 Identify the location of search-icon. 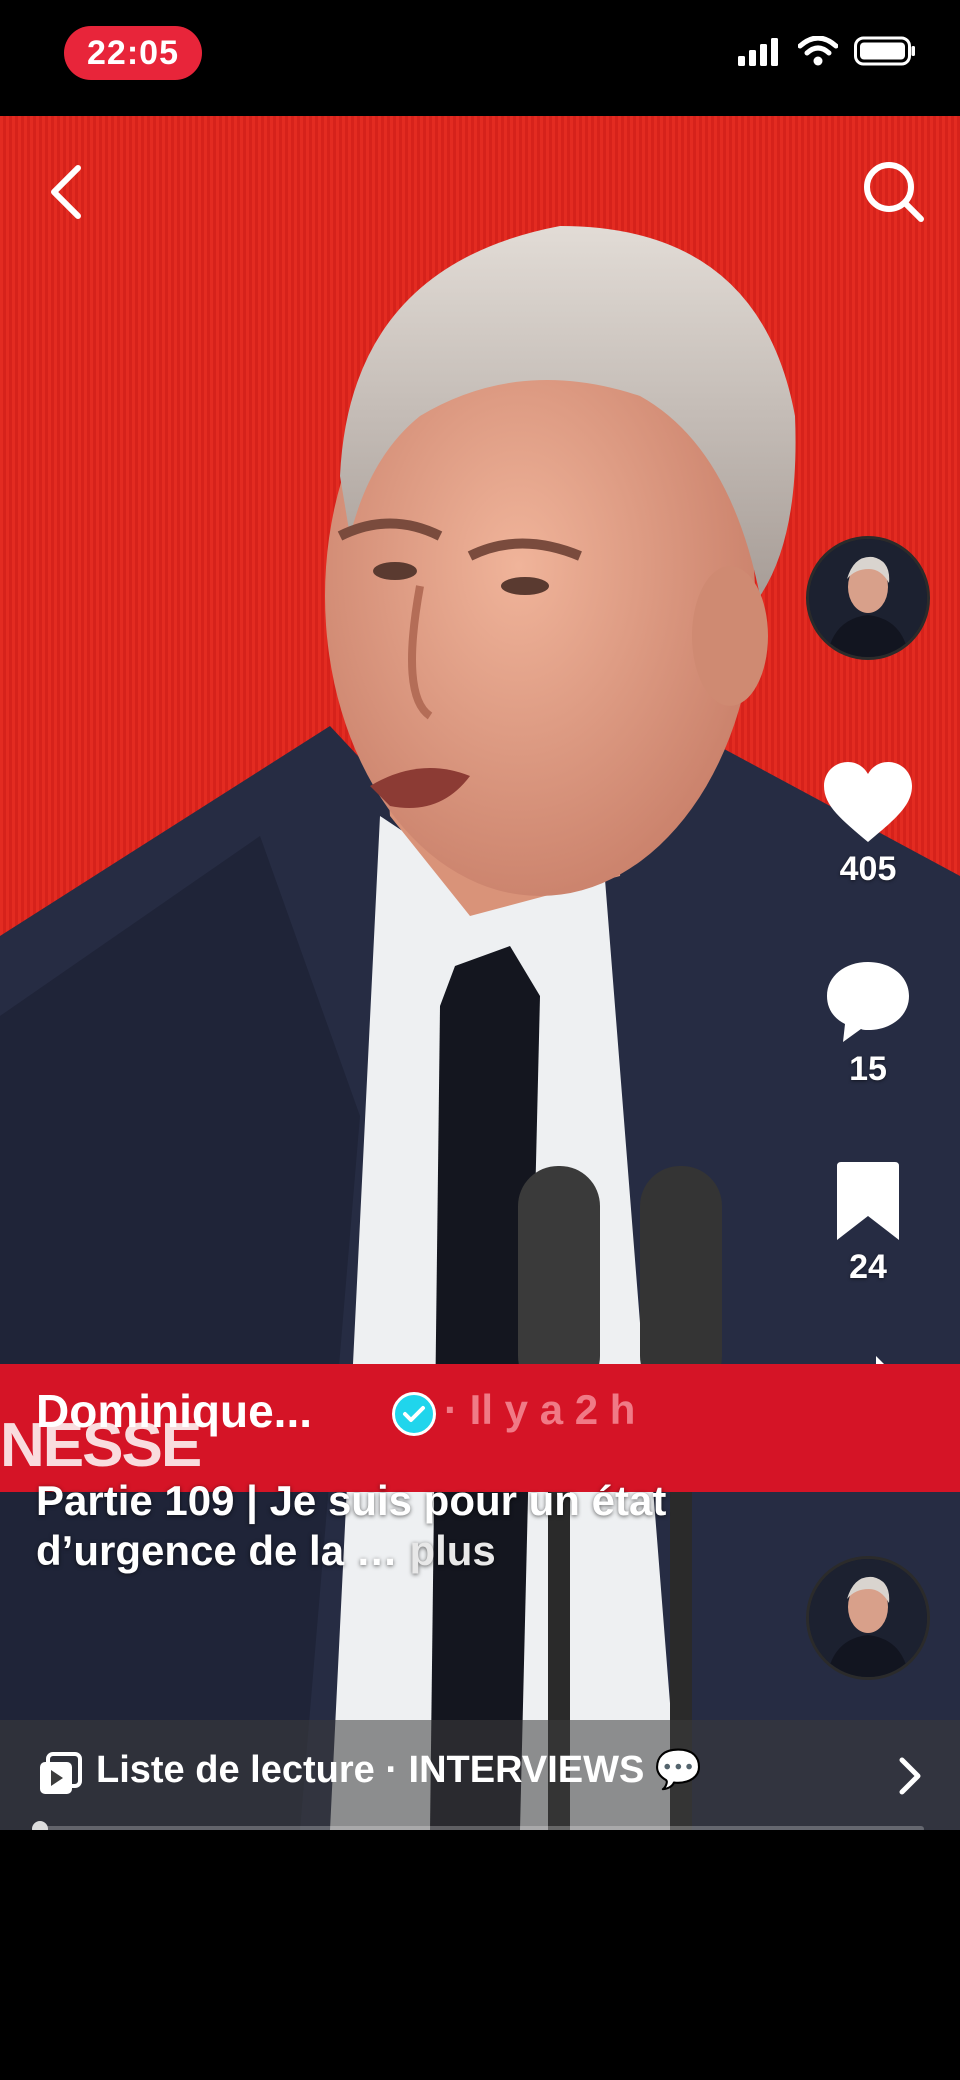
(894, 192).